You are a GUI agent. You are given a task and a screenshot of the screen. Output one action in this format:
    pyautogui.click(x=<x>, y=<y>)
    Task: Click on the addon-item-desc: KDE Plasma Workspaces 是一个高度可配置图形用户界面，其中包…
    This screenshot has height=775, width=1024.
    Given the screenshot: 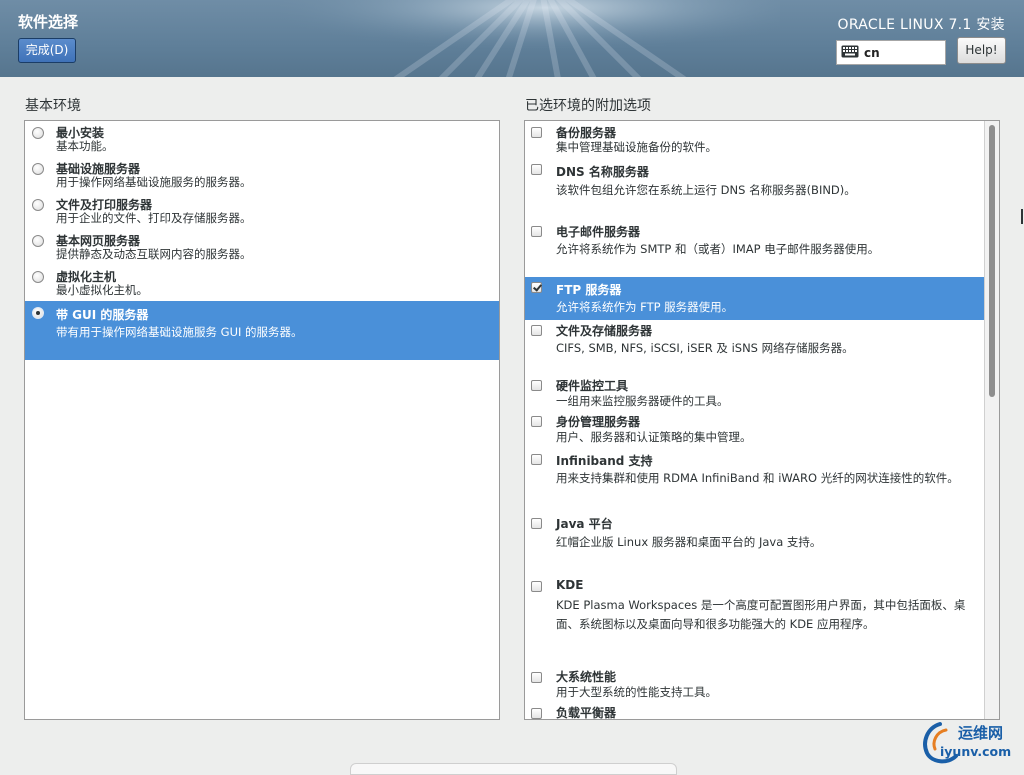 What is the action you would take?
    pyautogui.click(x=761, y=614)
    